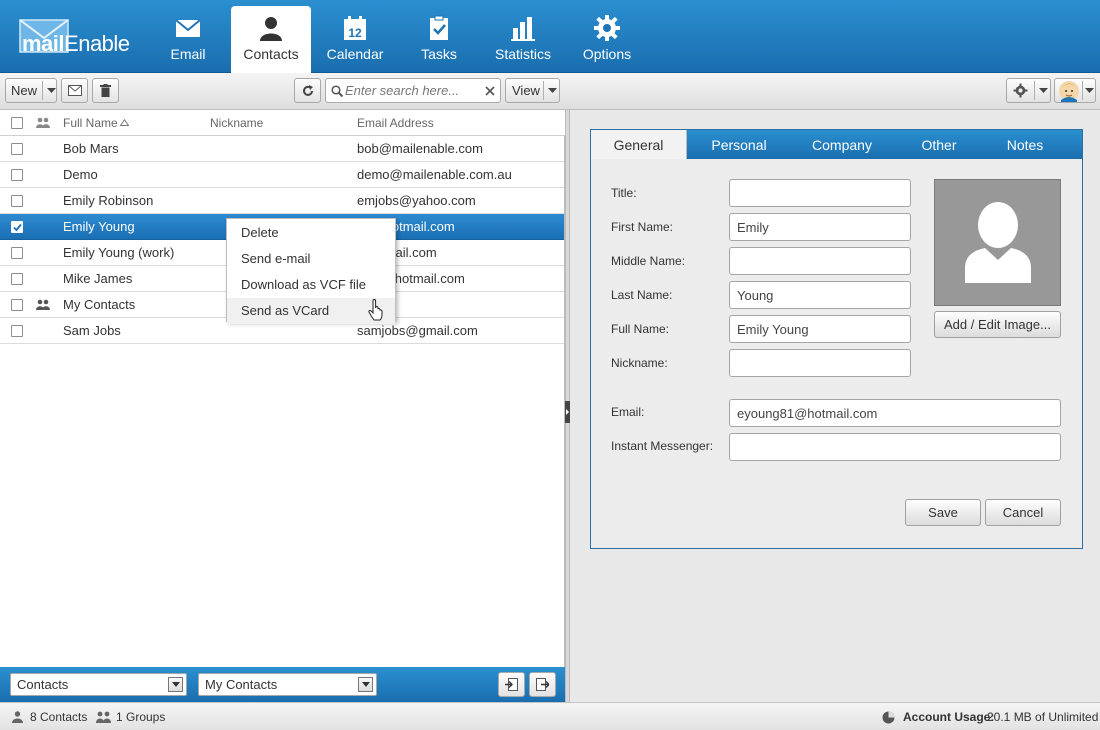  What do you see at coordinates (820, 261) in the screenshot?
I see `middle-name-field` at bounding box center [820, 261].